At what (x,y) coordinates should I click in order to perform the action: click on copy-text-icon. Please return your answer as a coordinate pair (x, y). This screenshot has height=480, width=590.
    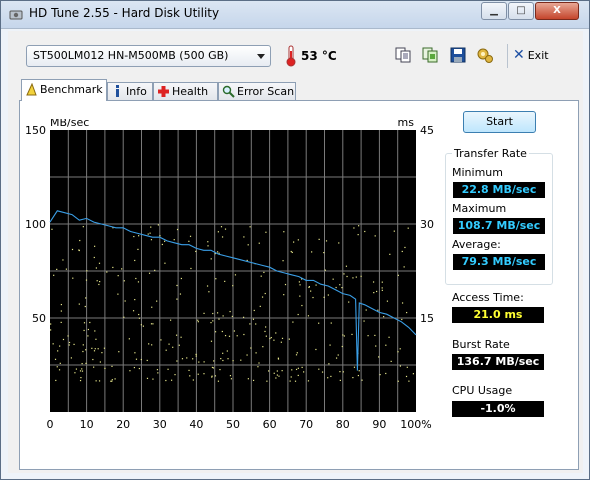
    Looking at the image, I should click on (403, 55).